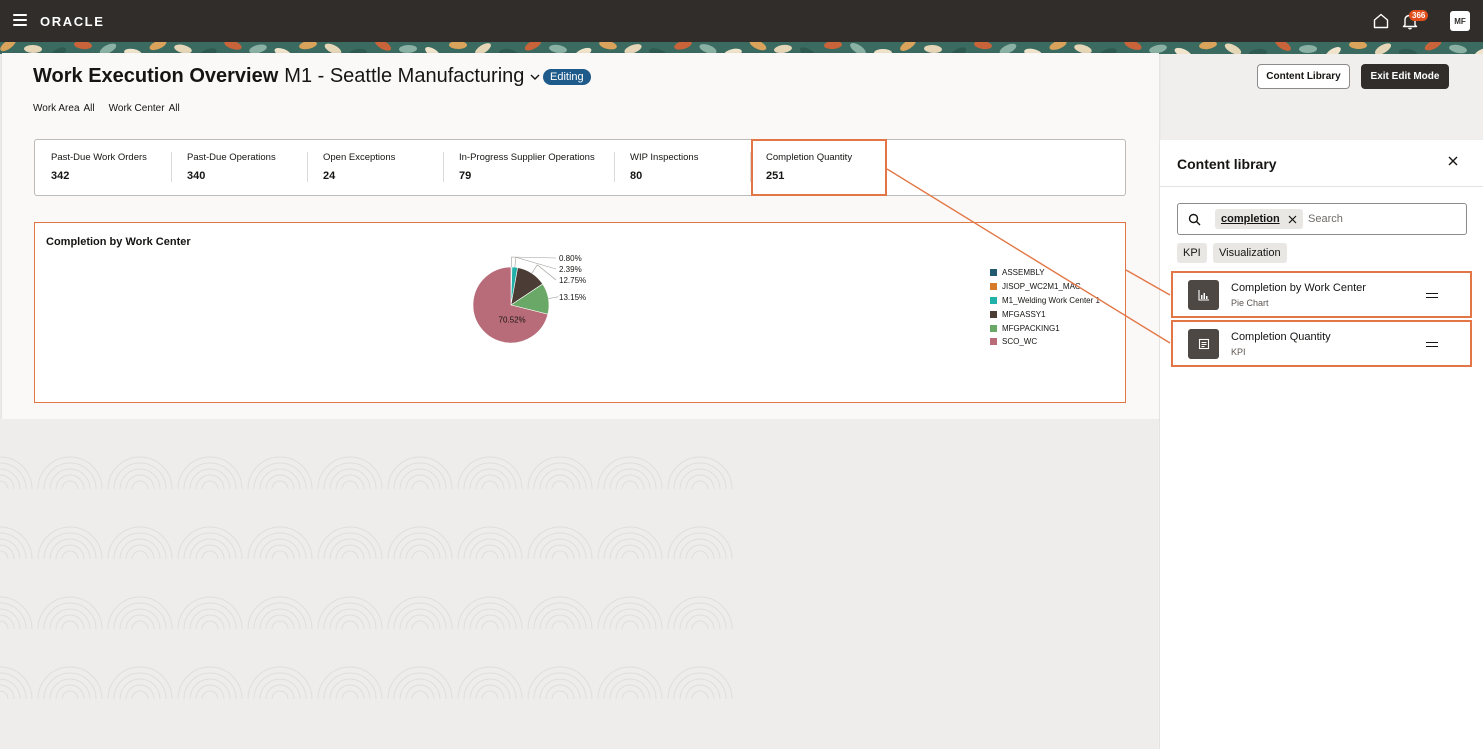 This screenshot has width=1483, height=749. What do you see at coordinates (136, 108) in the screenshot?
I see `filter-label: Work Center` at bounding box center [136, 108].